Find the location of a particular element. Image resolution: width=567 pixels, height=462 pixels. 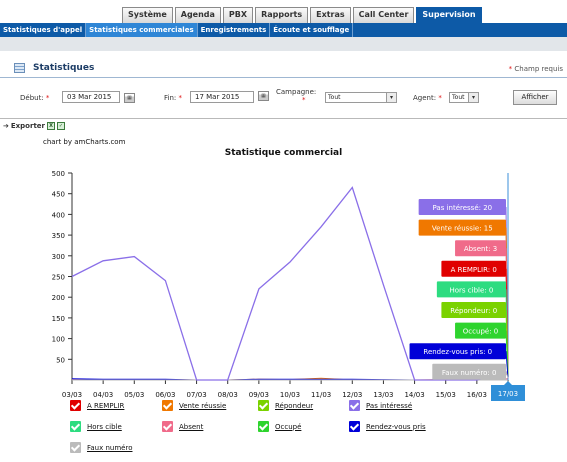

legend-item: Rendez-vous pris is located at coordinates (387, 426).